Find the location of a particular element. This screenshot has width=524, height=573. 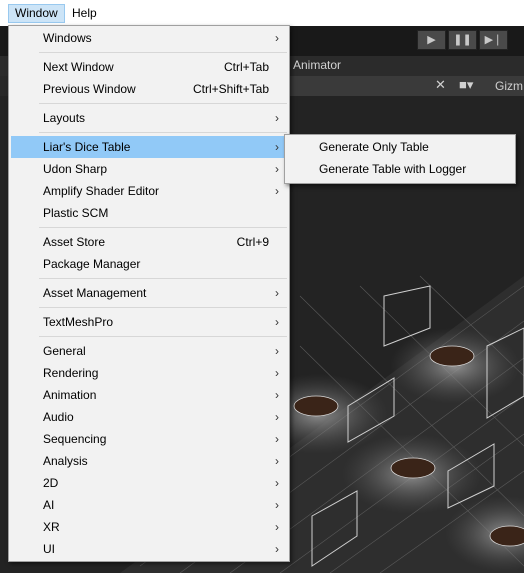

menu-item-2d: 2D › is located at coordinates (149, 483).